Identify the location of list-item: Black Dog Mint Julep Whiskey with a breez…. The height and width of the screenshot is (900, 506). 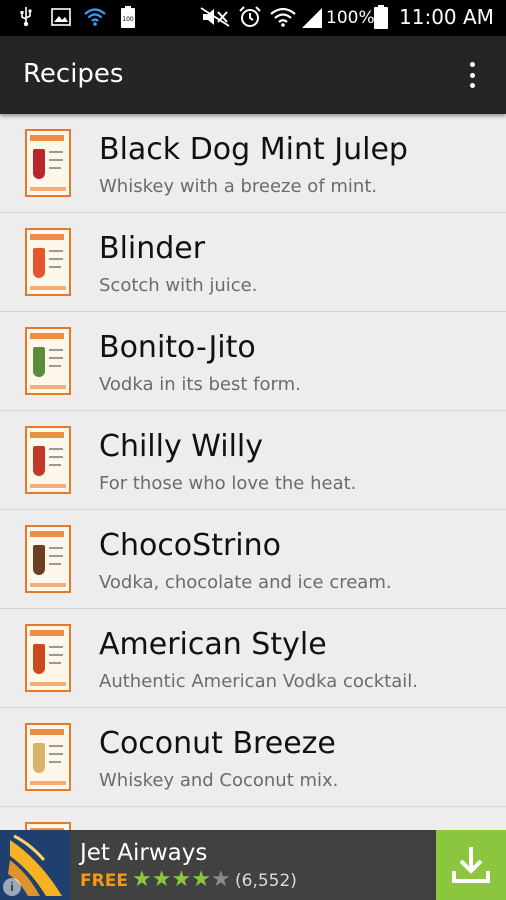
(253, 163).